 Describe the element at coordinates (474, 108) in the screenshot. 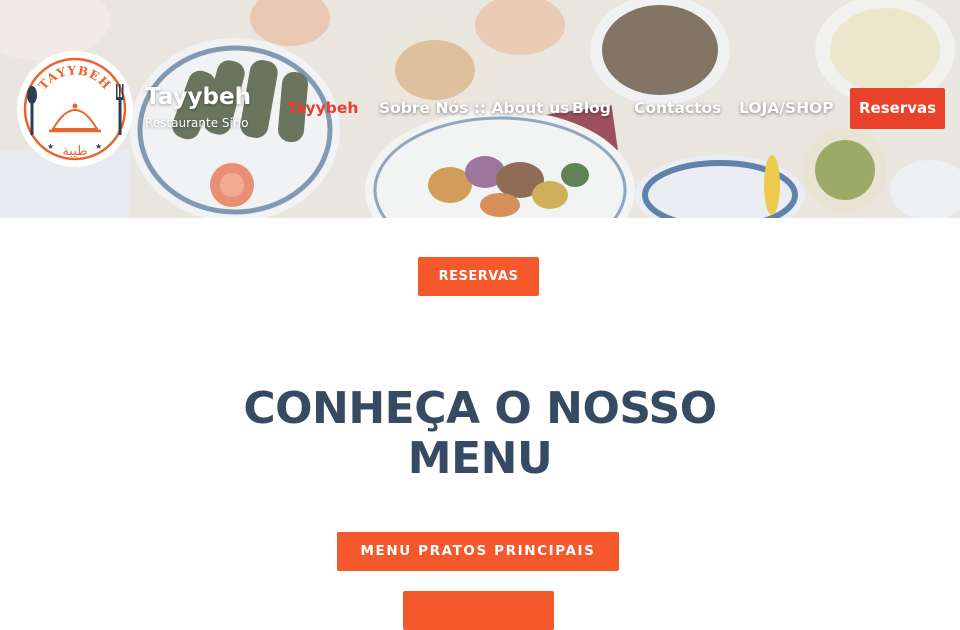

I see `nav-item-about: Sobre Nós :: About us` at that location.